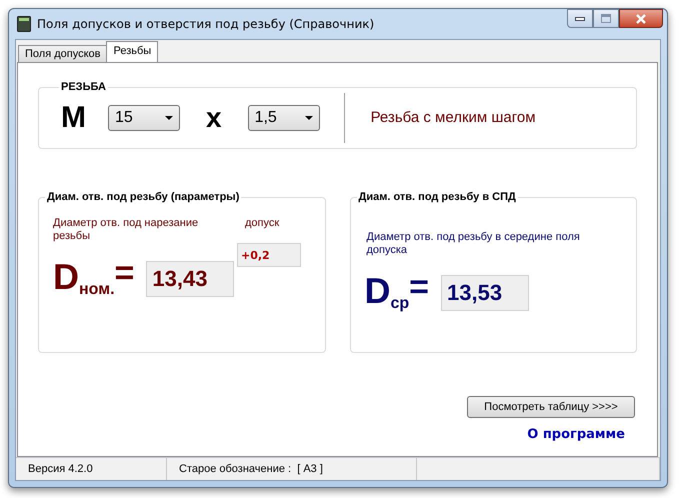  What do you see at coordinates (485, 293) in the screenshot?
I see `value-field: 13,53` at bounding box center [485, 293].